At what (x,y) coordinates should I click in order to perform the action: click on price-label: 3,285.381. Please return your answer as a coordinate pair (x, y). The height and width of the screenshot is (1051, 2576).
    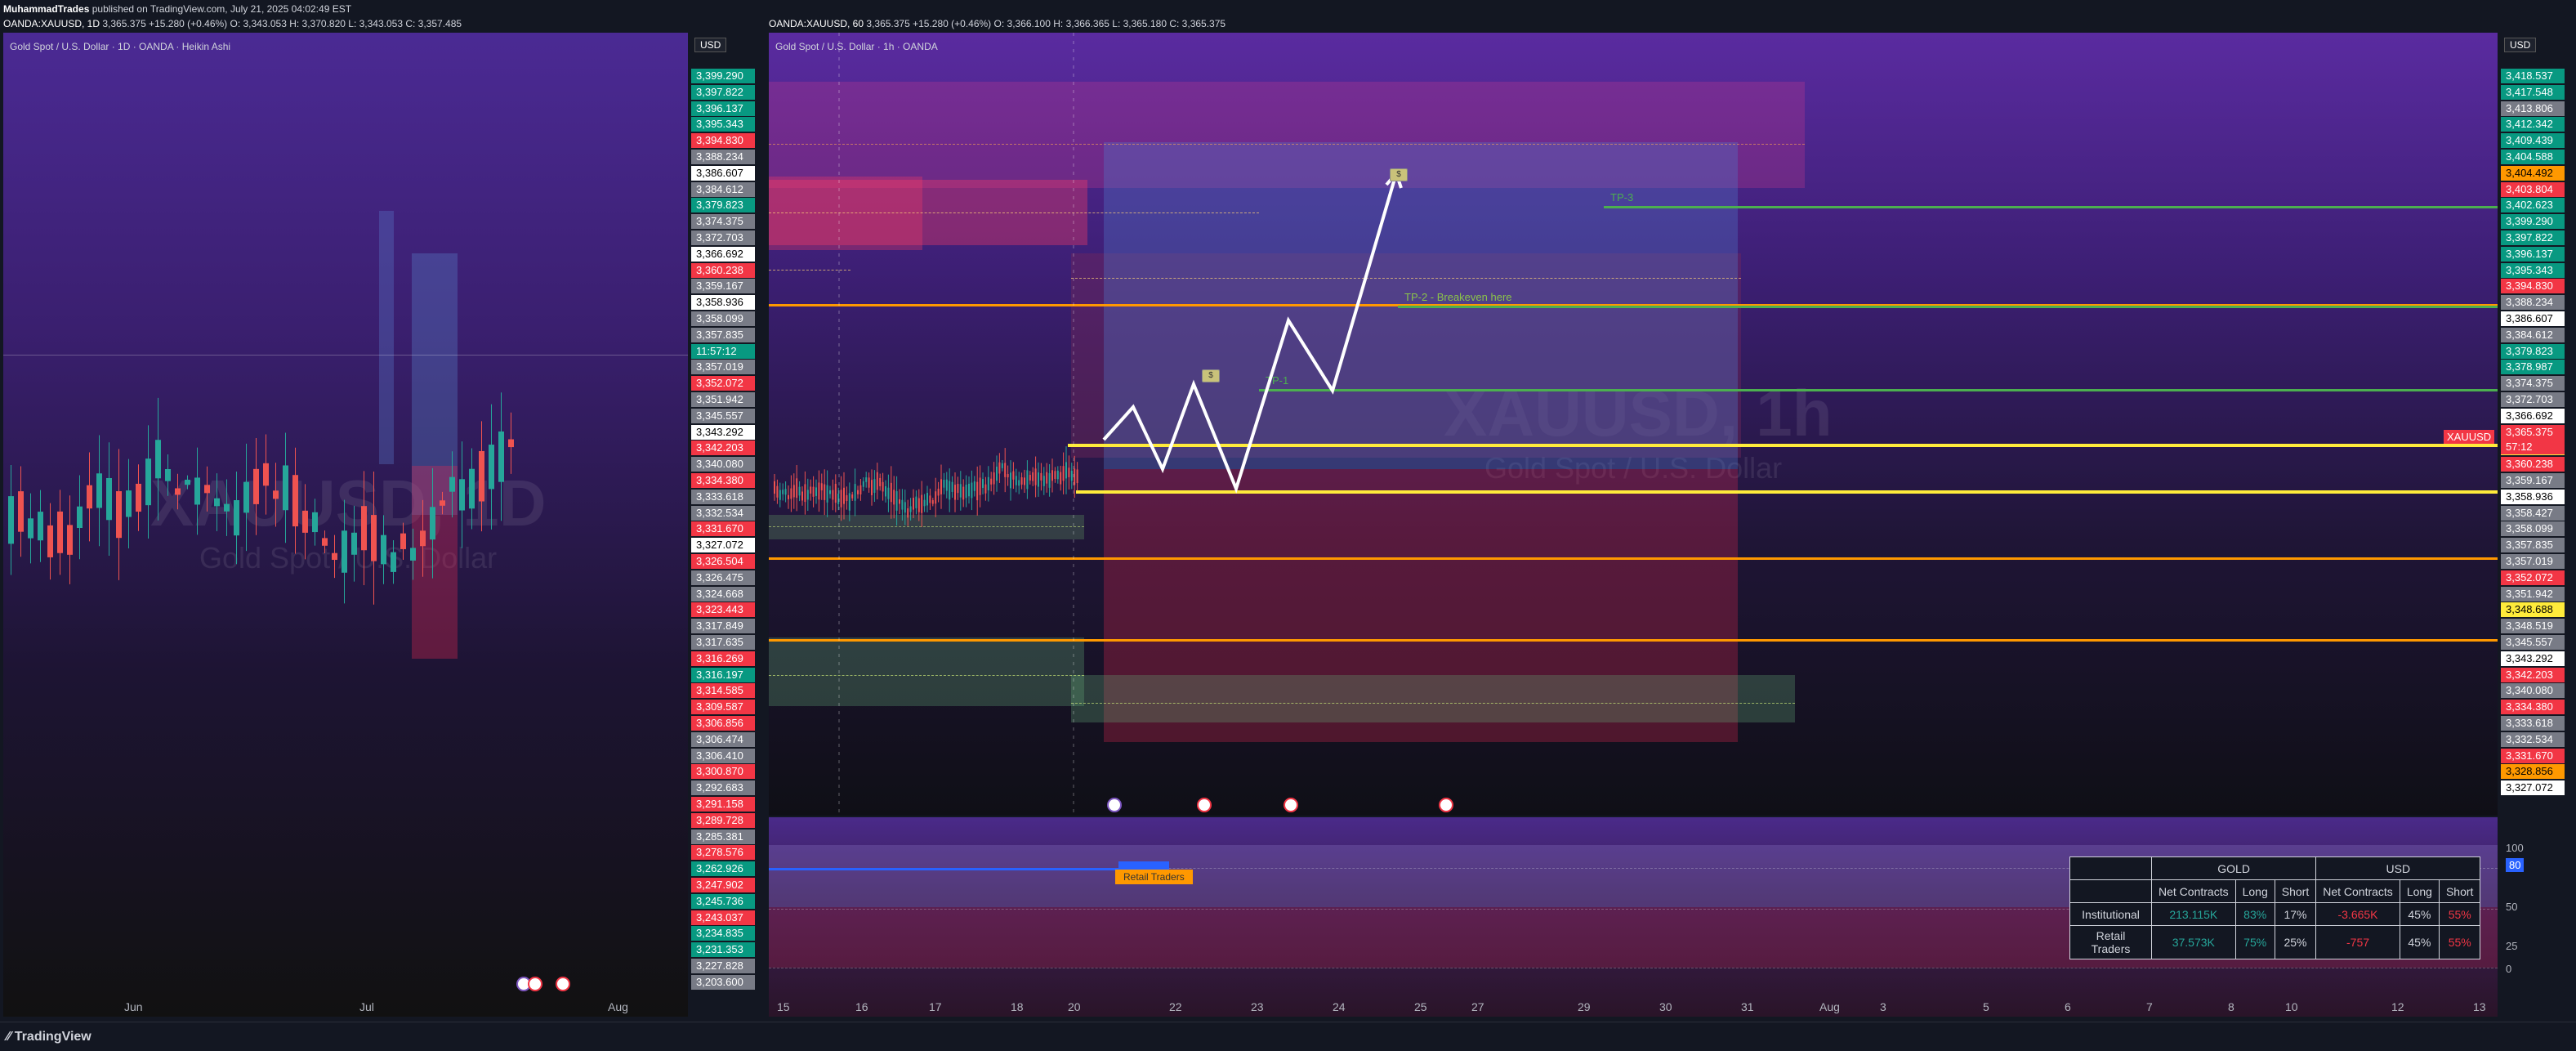
    Looking at the image, I should click on (723, 836).